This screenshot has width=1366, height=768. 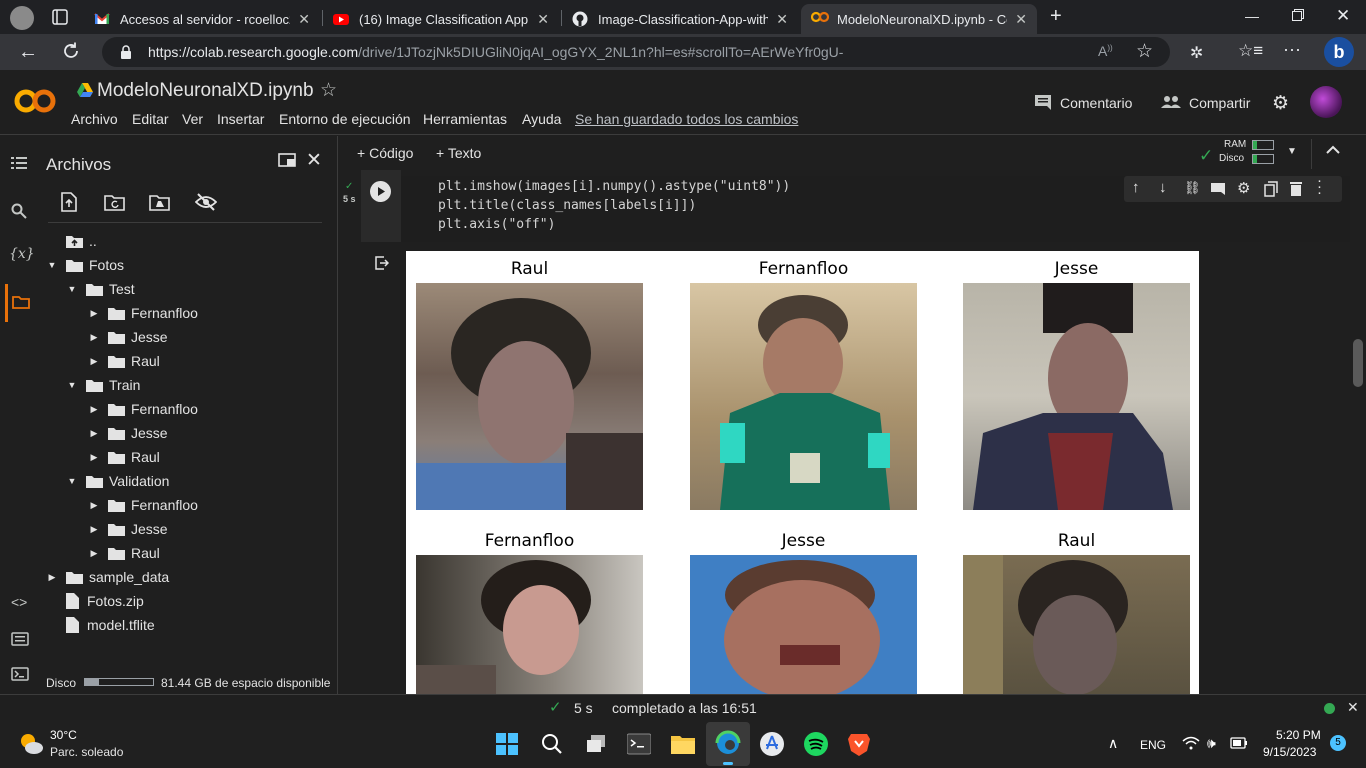 What do you see at coordinates (1353, 707) in the screenshot?
I see `status-close-icon: ✕` at bounding box center [1353, 707].